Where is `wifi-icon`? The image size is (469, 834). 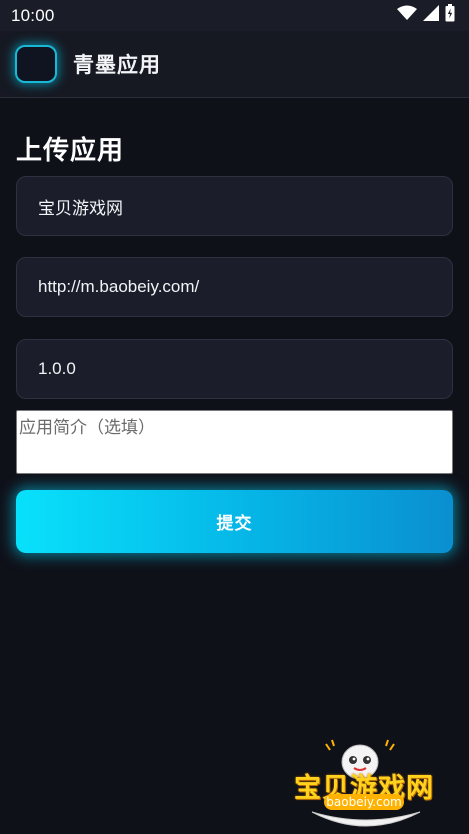
wifi-icon is located at coordinates (407, 15).